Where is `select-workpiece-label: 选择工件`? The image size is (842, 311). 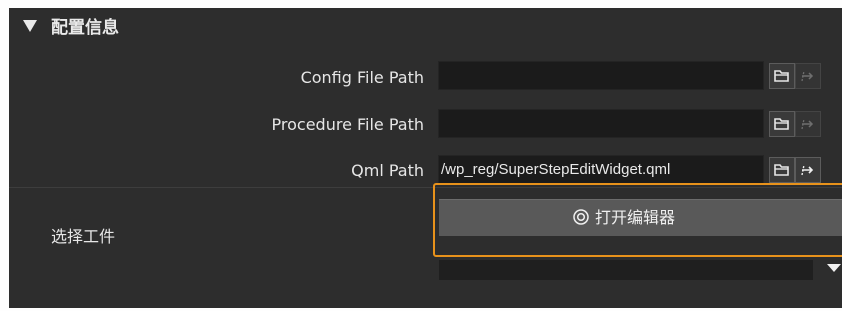
select-workpiece-label: 选择工件 is located at coordinates (83, 236).